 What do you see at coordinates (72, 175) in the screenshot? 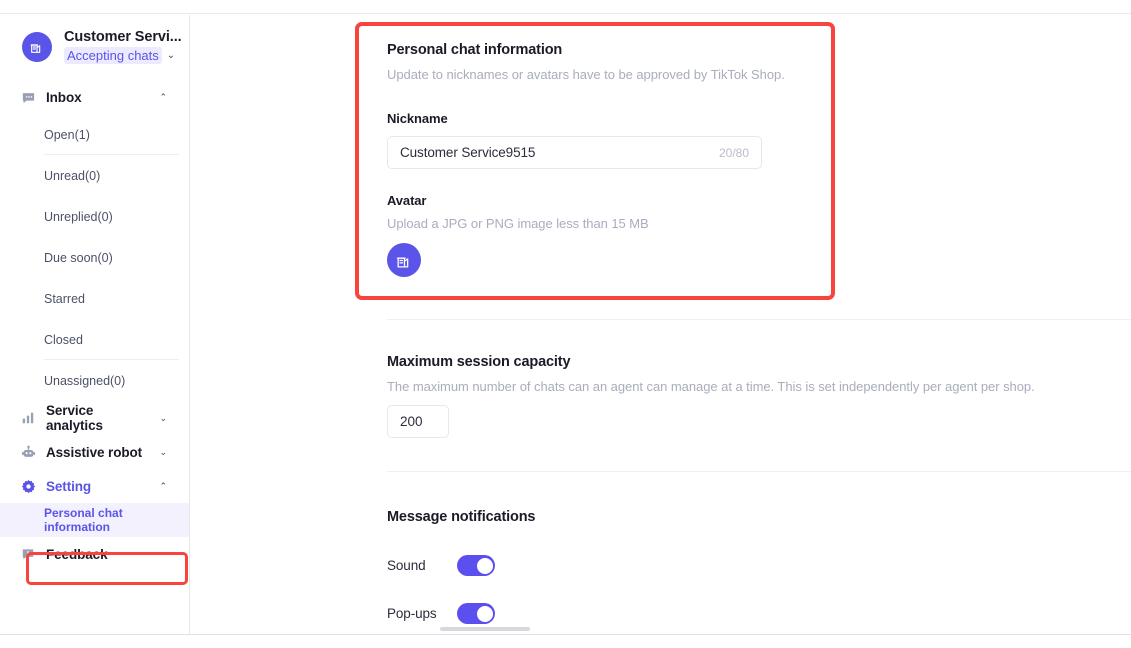
I see `sidebar-item-label: Unread(0)` at bounding box center [72, 175].